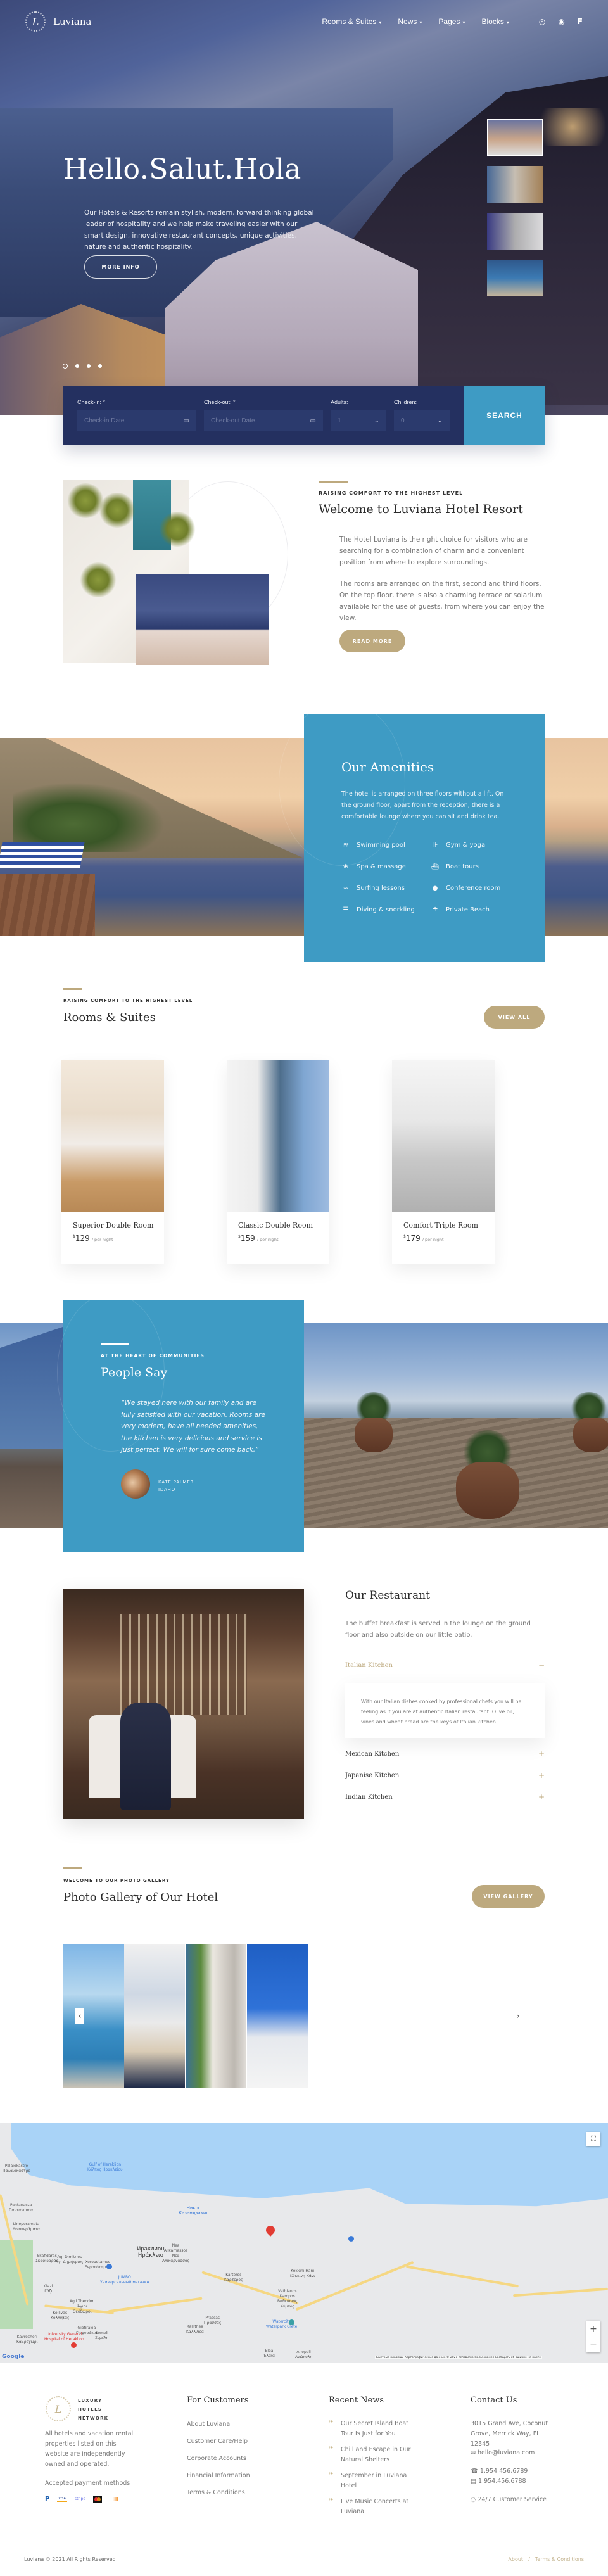 Image resolution: width=608 pixels, height=2576 pixels. What do you see at coordinates (559, 2559) in the screenshot?
I see `footer-terms-link: Terms & Conditions` at bounding box center [559, 2559].